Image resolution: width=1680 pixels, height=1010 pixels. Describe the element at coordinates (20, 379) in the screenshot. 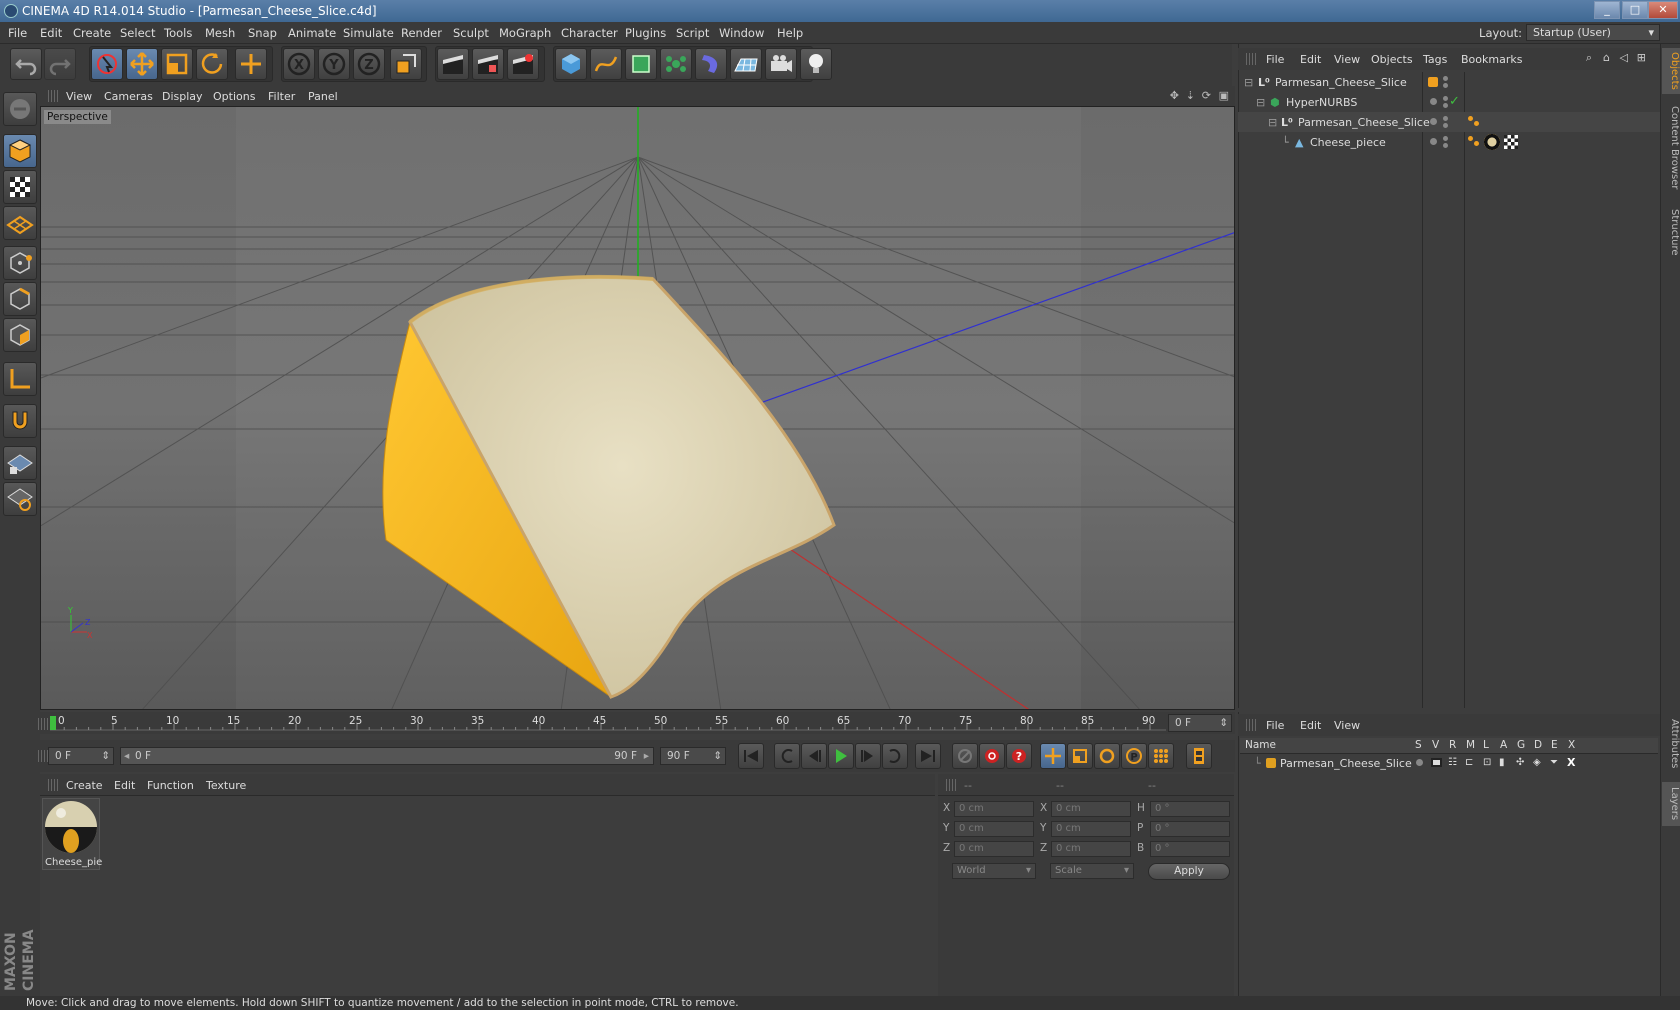

I see `axis-mode-button` at that location.